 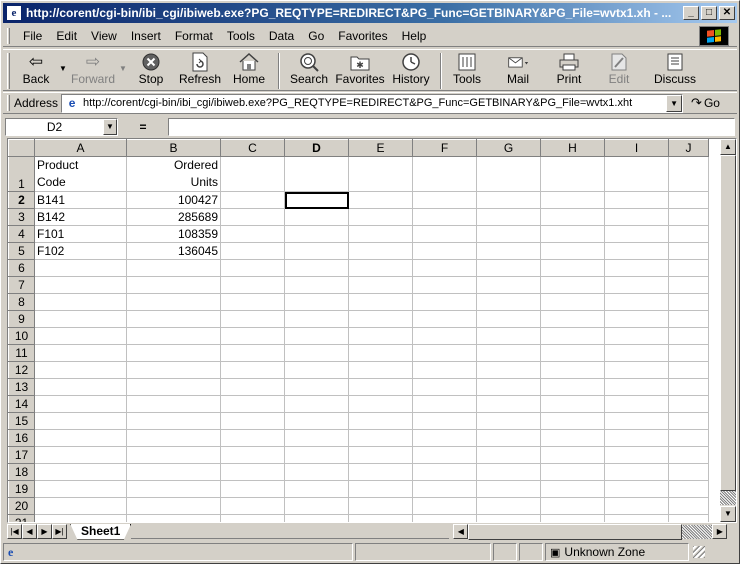 I want to click on ie-app-icon: e, so click(x=14, y=13).